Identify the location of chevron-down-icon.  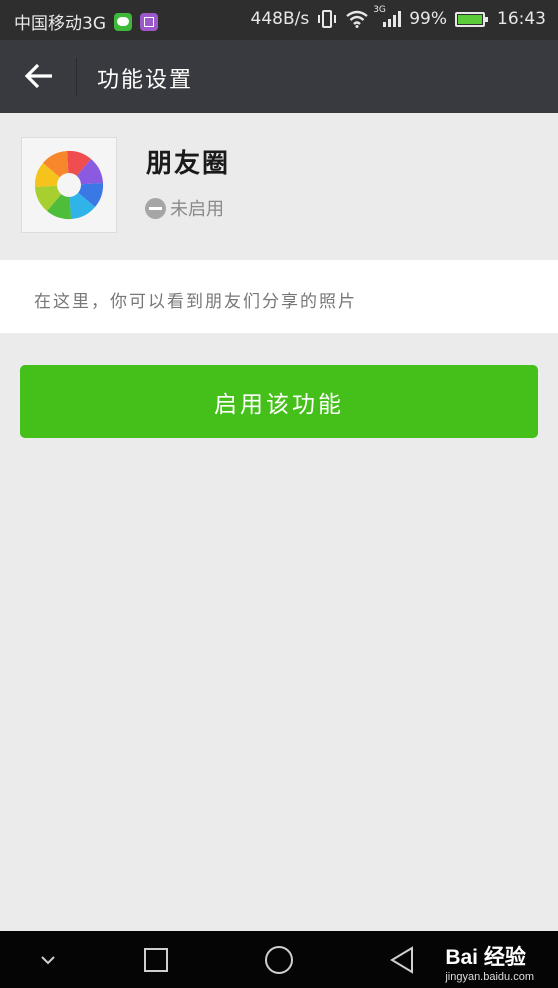
(48, 959).